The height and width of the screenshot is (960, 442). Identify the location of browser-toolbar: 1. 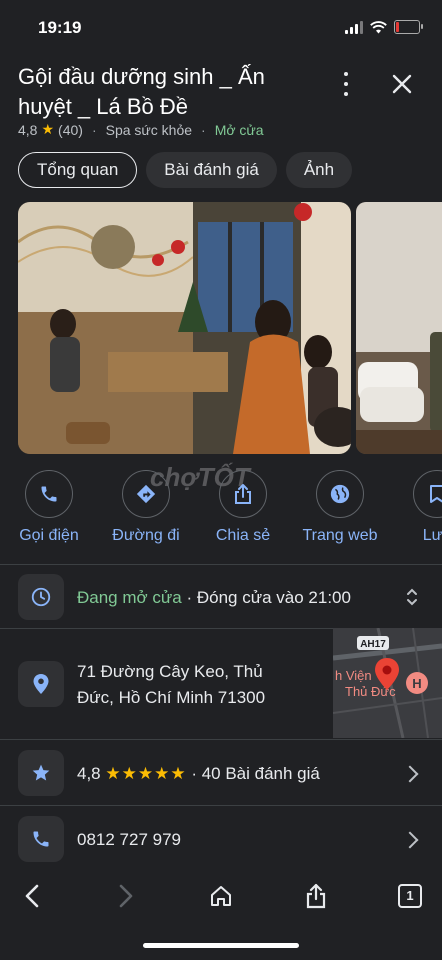
(221, 896).